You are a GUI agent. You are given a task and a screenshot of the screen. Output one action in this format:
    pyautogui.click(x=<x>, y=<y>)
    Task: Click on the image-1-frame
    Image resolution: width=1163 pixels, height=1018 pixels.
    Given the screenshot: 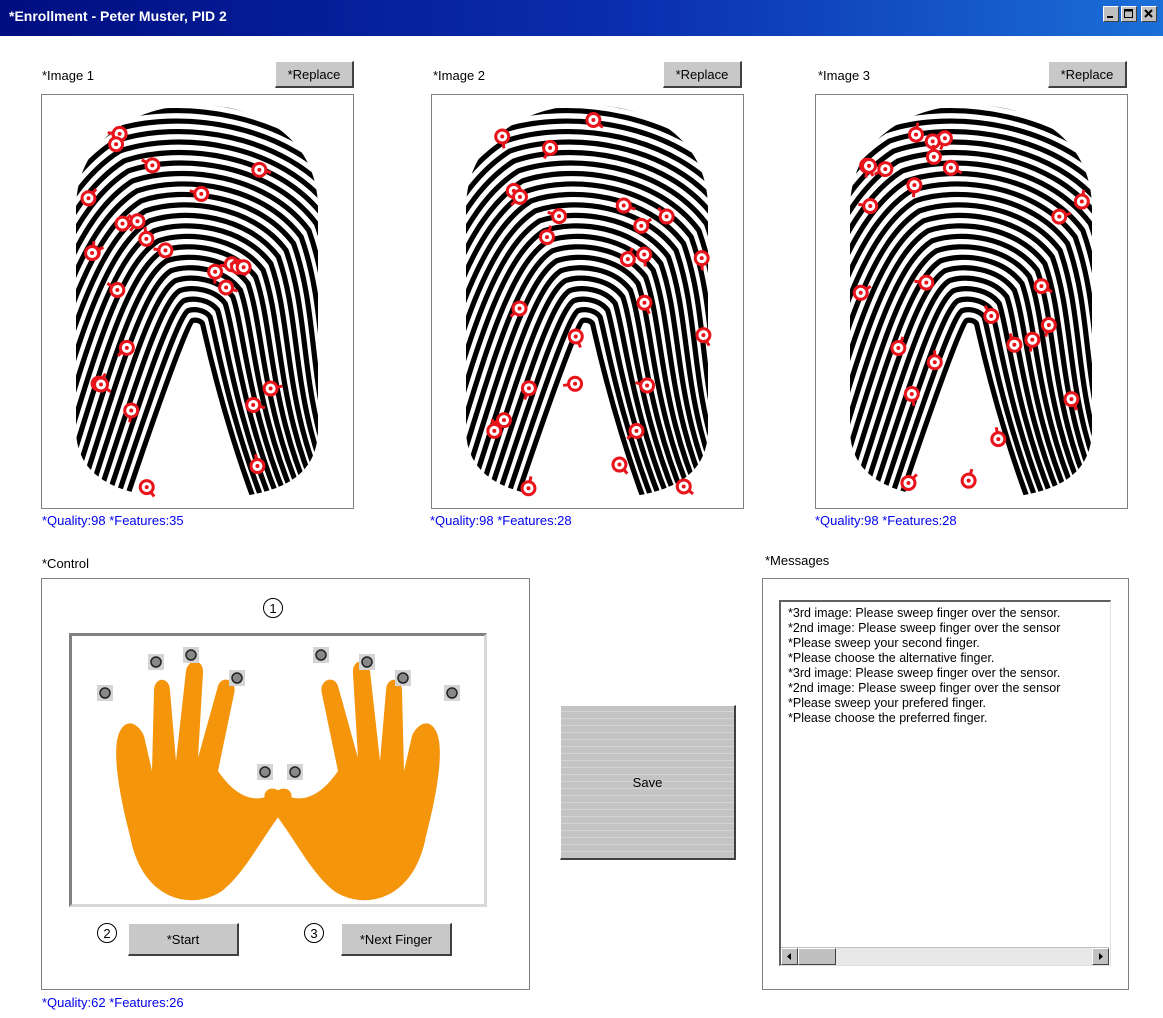 What is the action you would take?
    pyautogui.click(x=197, y=301)
    